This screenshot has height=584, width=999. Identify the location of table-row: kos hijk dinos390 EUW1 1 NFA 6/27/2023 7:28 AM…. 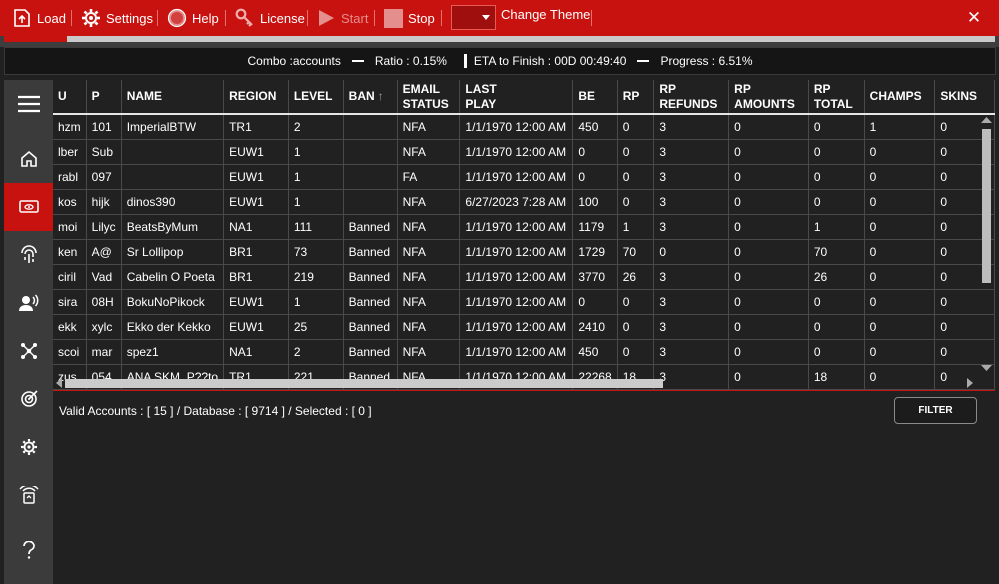
(524, 202).